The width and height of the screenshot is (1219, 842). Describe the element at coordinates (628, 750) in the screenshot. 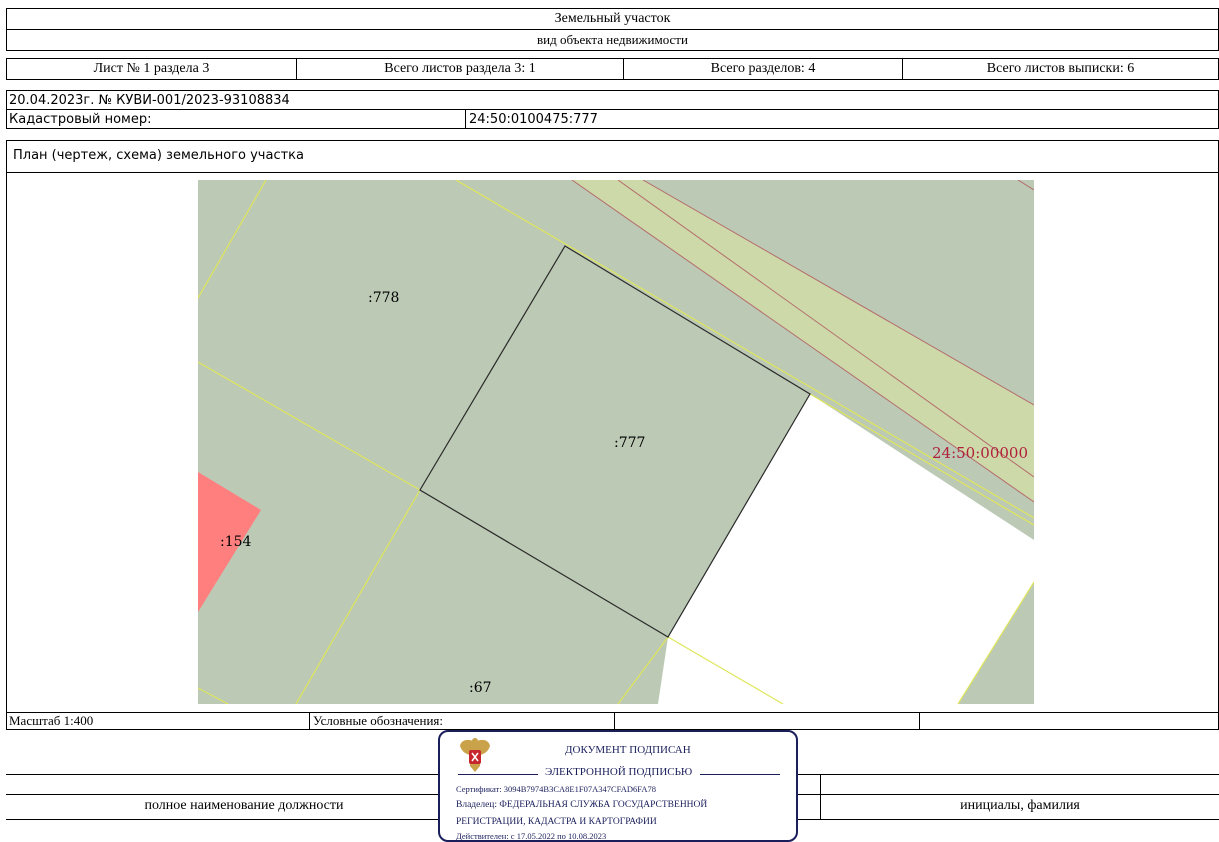

I see `stamp-line1: ДОКУМЕНТ ПОДПИСАН` at that location.